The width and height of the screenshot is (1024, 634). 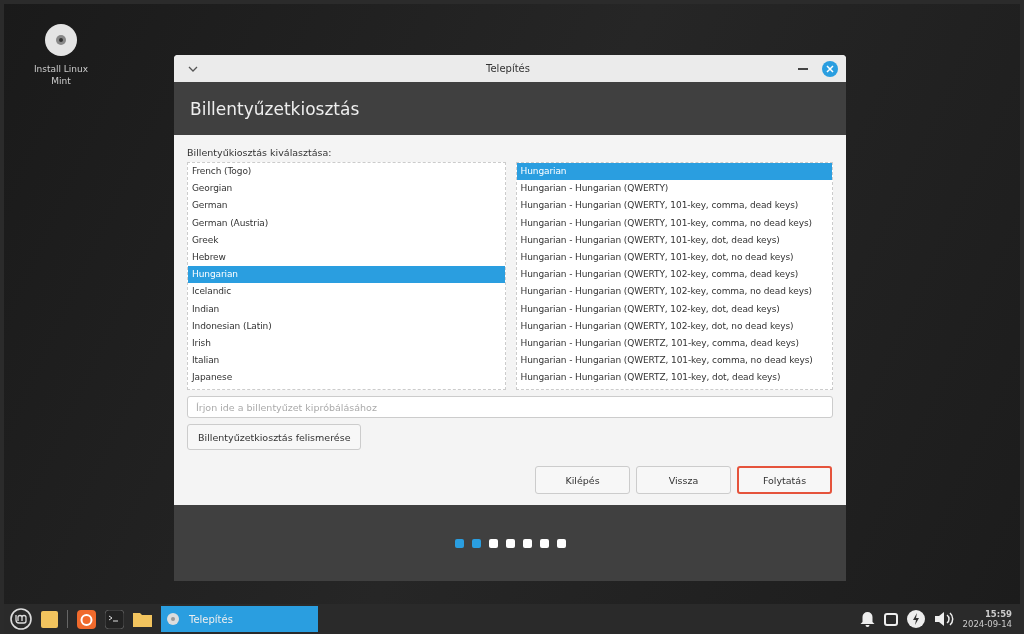 What do you see at coordinates (346, 326) in the screenshot?
I see `layout-item: Indonesian (Latin)` at bounding box center [346, 326].